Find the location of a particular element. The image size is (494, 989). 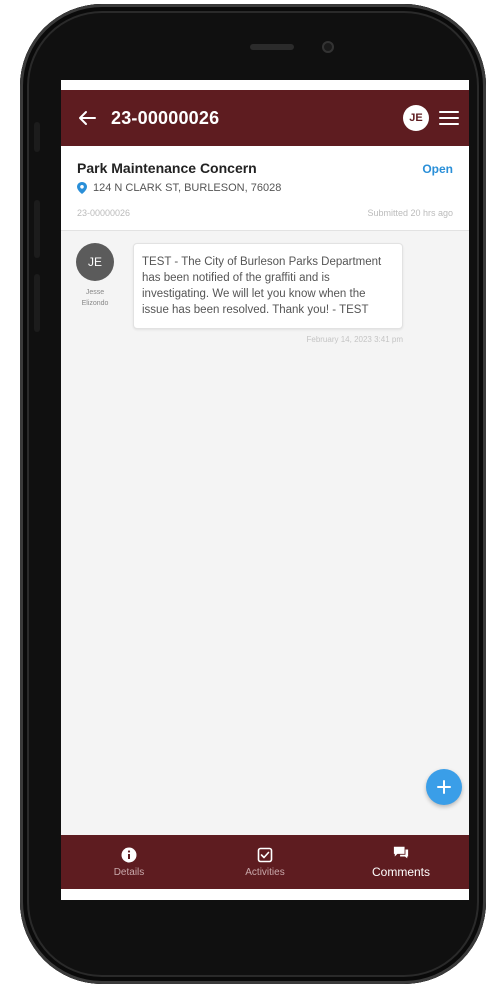

nav-details: Details is located at coordinates (129, 862).